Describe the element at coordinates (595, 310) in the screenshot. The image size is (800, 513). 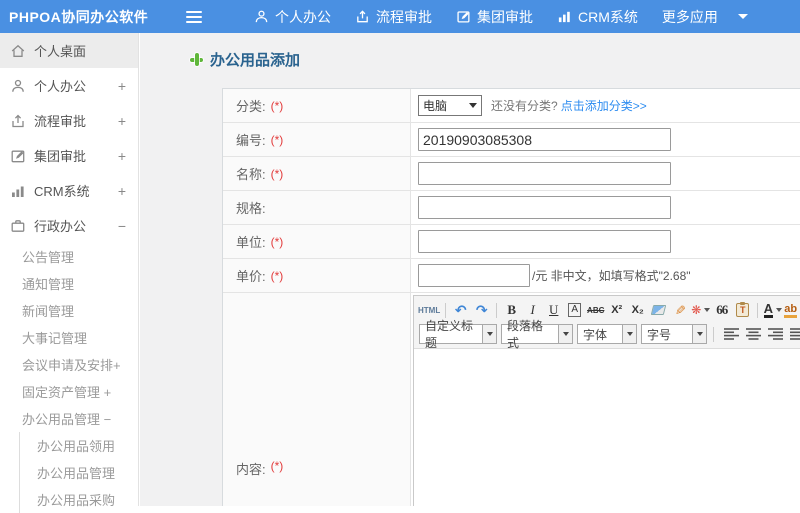
I see `strikethrough-button: ABC` at that location.